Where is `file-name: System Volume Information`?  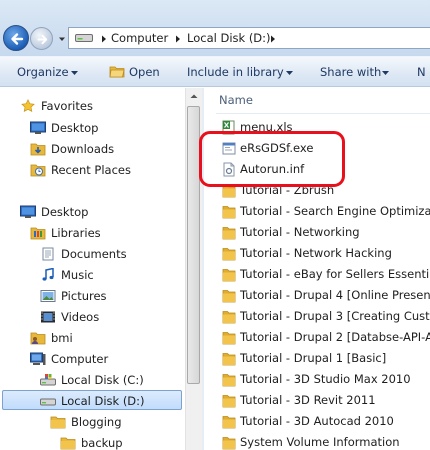
file-name: System Volume Information is located at coordinates (320, 442).